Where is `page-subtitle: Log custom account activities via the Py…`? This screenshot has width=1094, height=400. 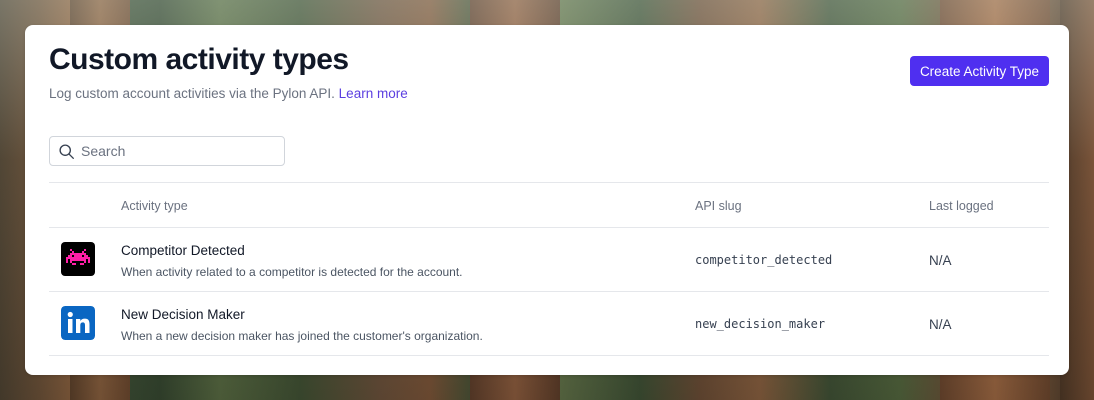
page-subtitle: Log custom account activities via the Py… is located at coordinates (549, 93).